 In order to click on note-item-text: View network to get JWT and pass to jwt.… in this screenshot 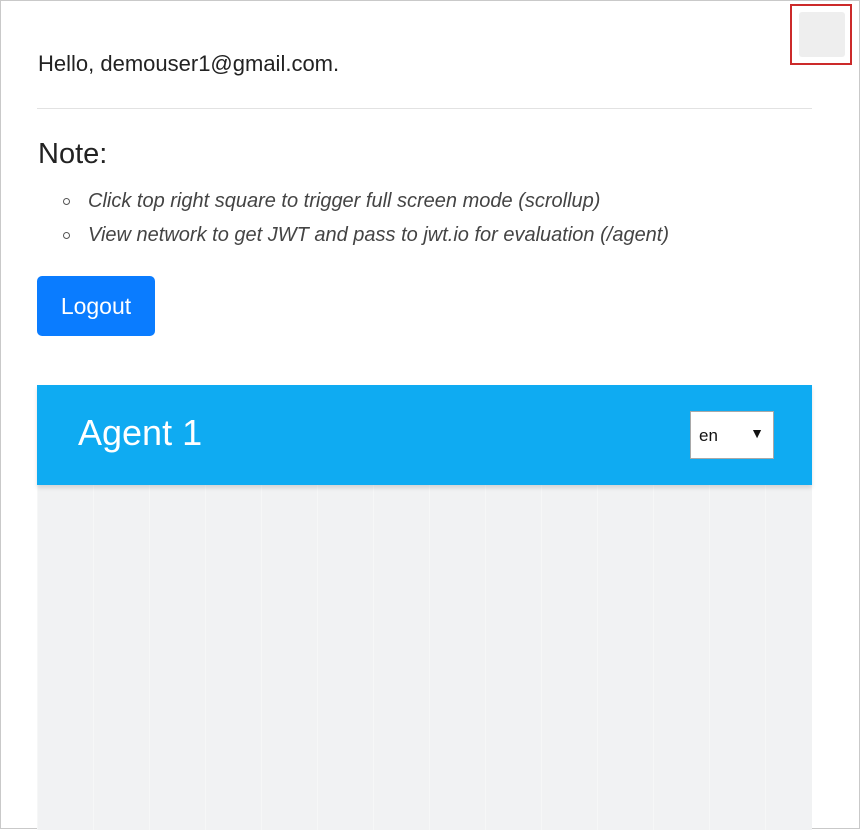, I will do `click(379, 235)`.